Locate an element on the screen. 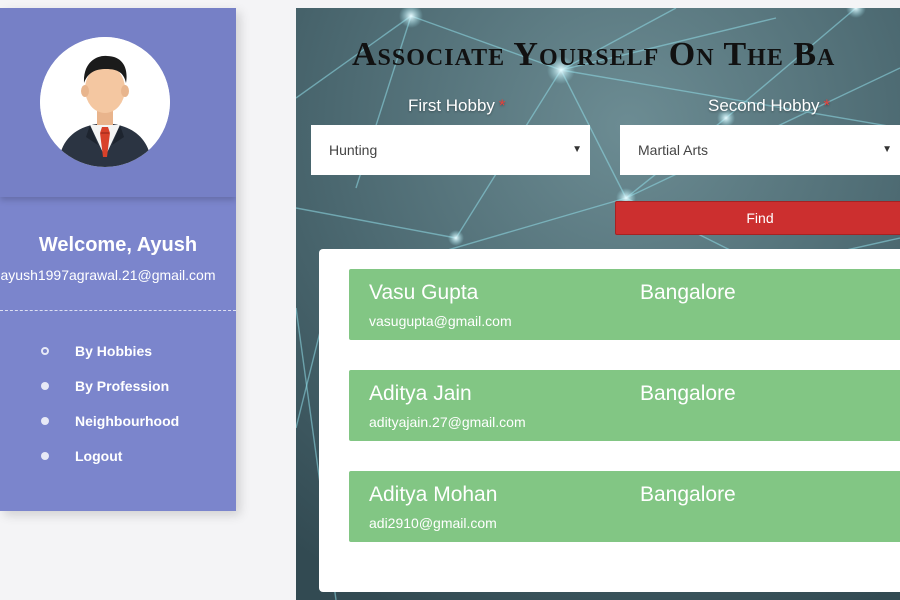 This screenshot has height=600, width=900. first-hobby-label: First Hobby * is located at coordinates (457, 106).